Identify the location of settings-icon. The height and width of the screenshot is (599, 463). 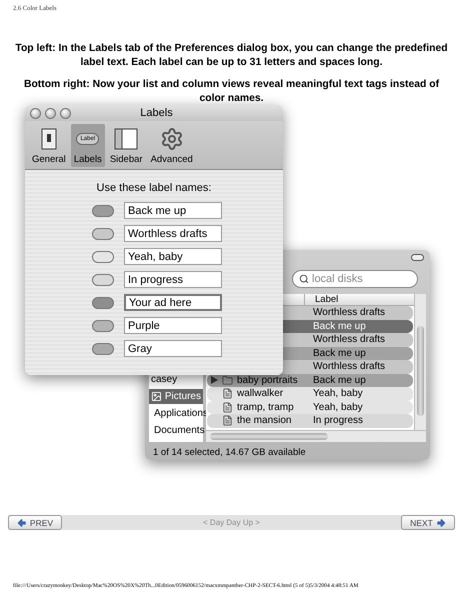
(172, 139).